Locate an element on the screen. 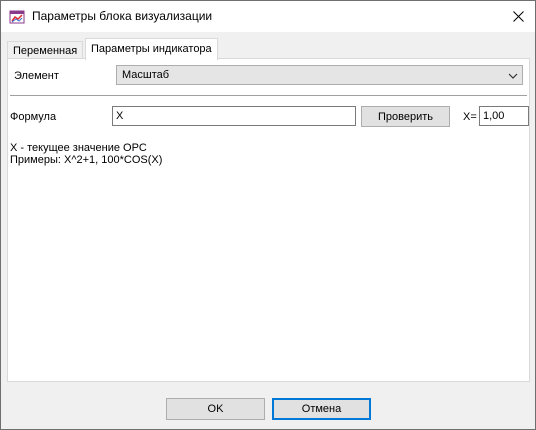 The width and height of the screenshot is (536, 430). formula-label: Формула is located at coordinates (33, 117).